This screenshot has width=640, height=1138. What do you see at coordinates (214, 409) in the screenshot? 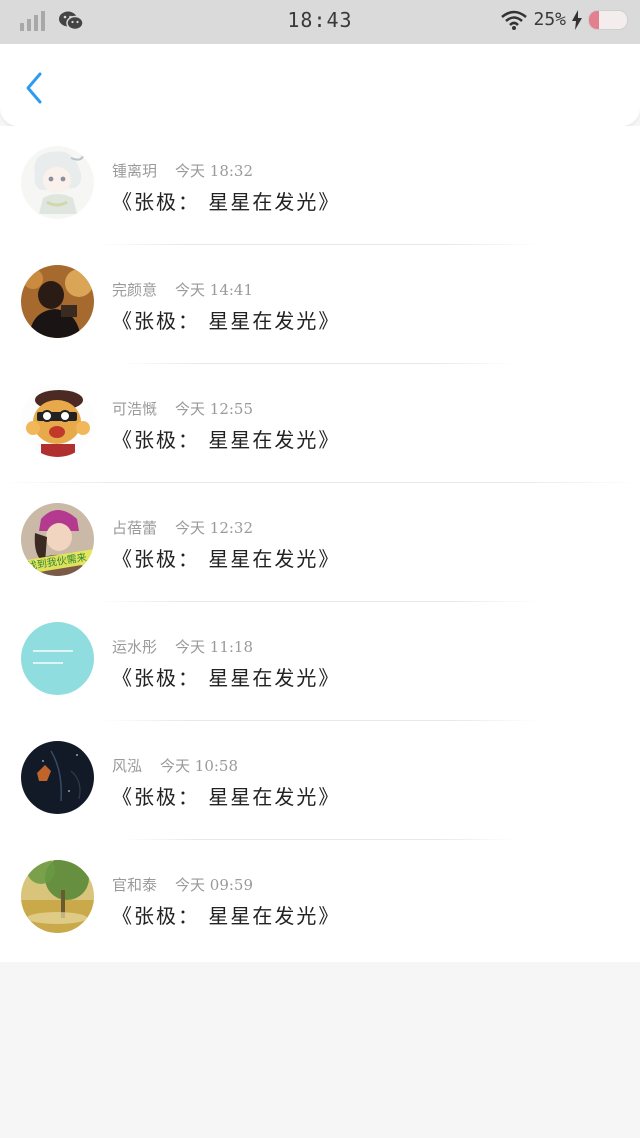
I see `timestamp: 今天 12:55` at bounding box center [214, 409].